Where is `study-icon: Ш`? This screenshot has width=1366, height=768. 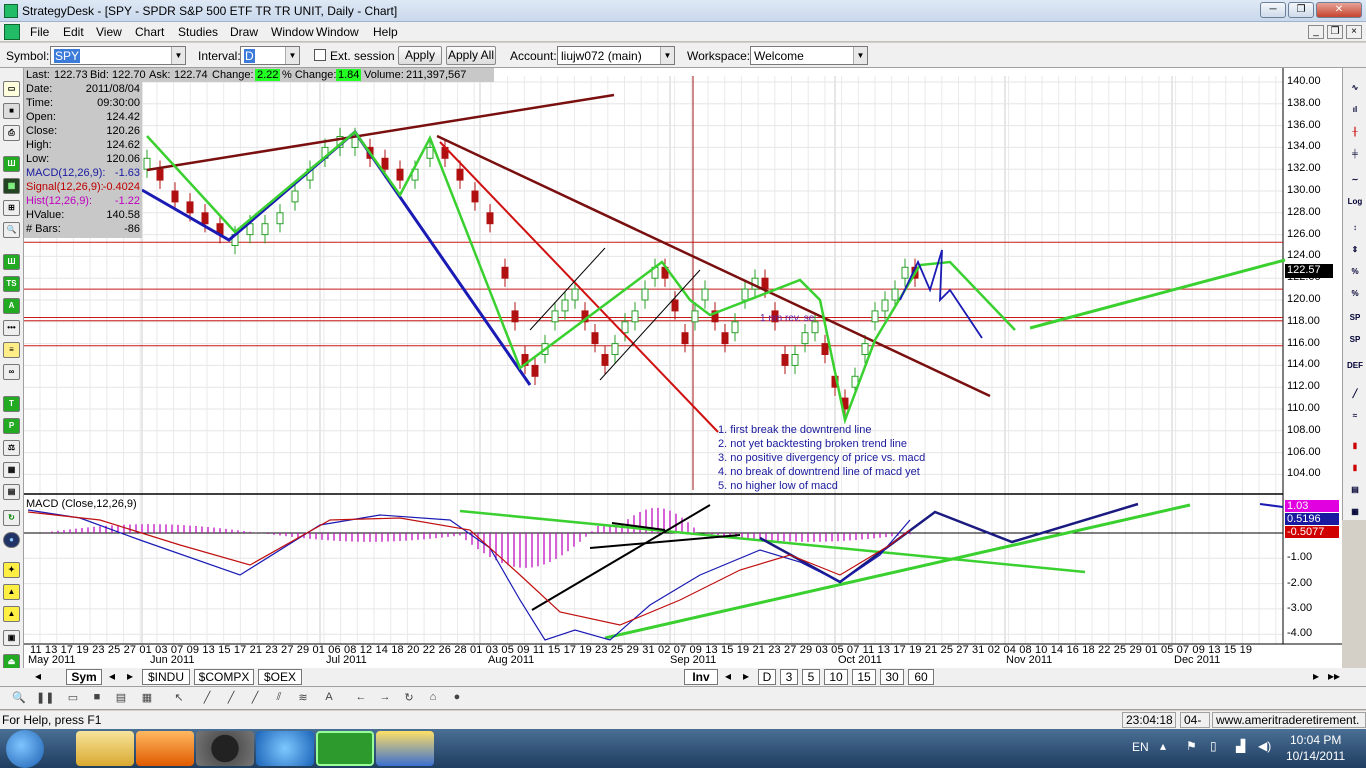 study-icon: Ш is located at coordinates (11, 164).